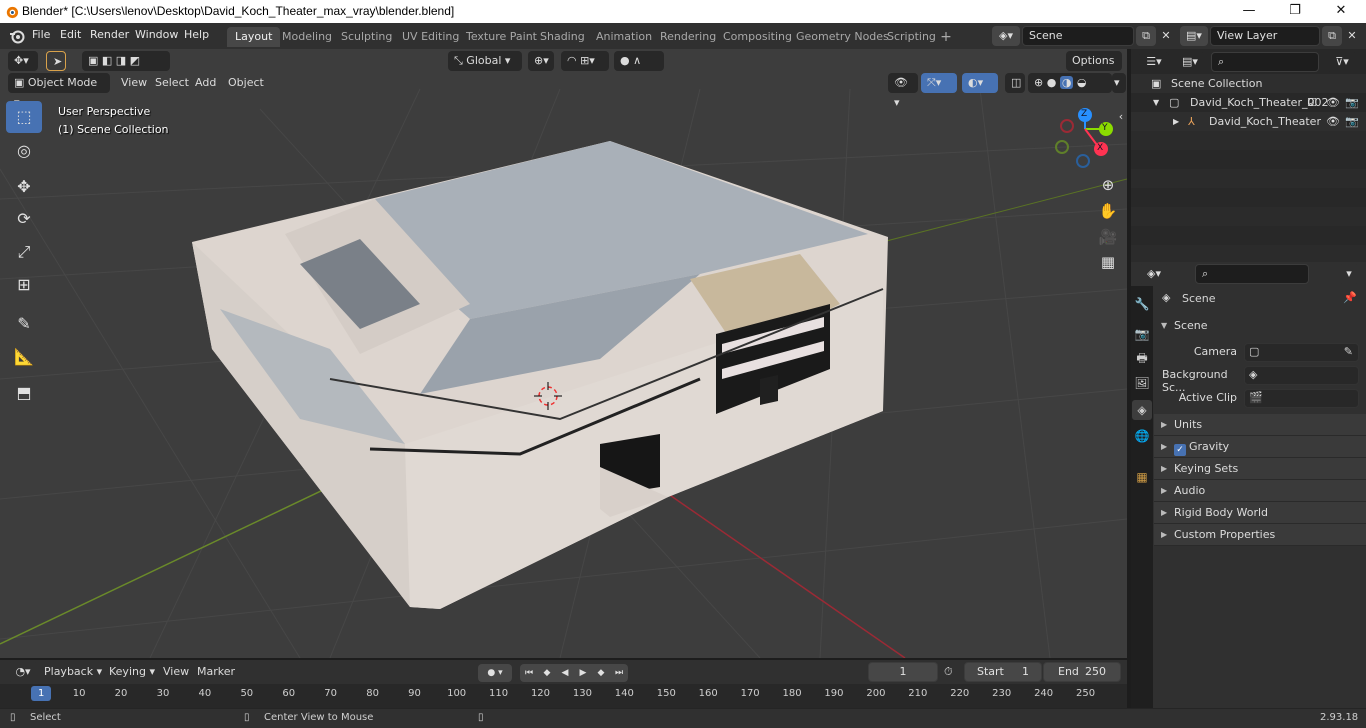 The image size is (1366, 728). I want to click on editor-type-icon: ✥▾, so click(23, 61).